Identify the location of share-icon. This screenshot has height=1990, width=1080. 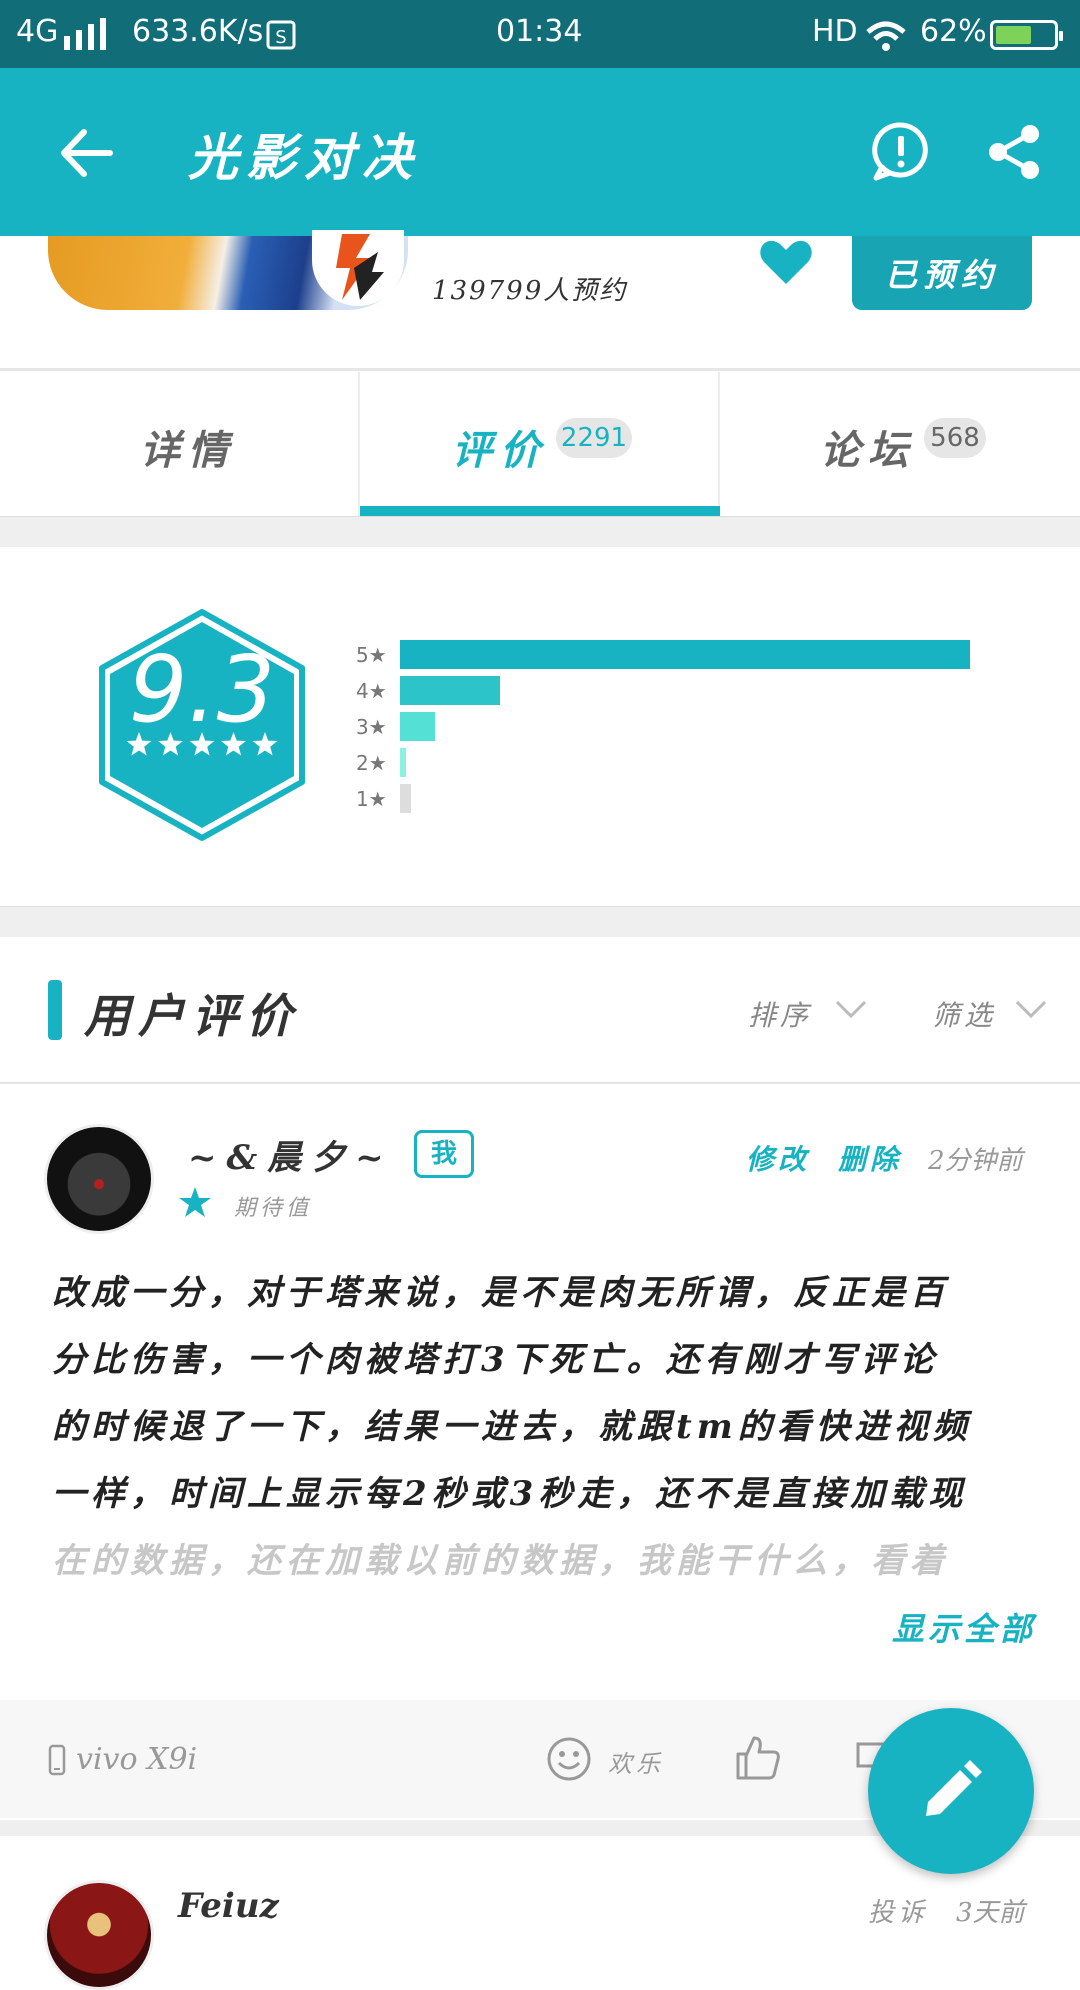
(1014, 152).